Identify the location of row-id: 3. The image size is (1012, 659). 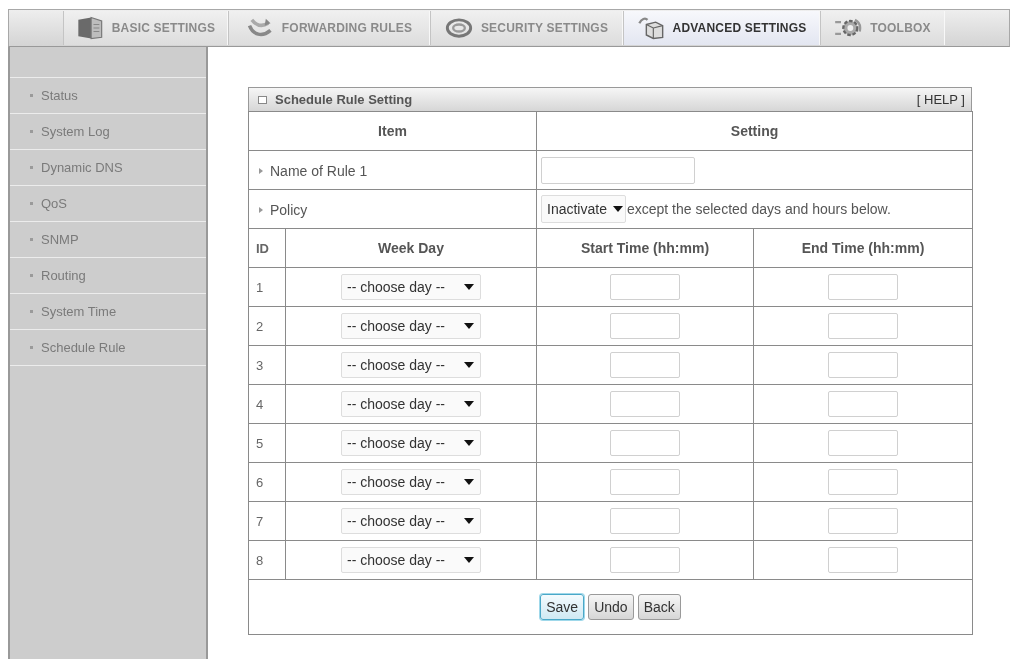
(267, 365).